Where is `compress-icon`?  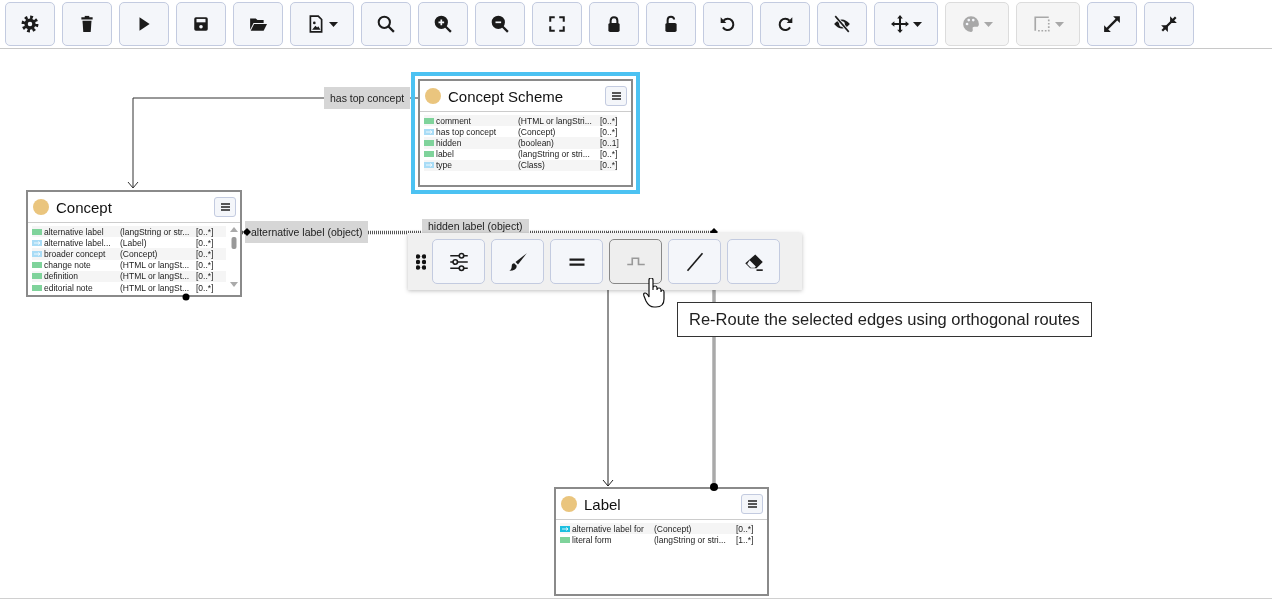
compress-icon is located at coordinates (1169, 24).